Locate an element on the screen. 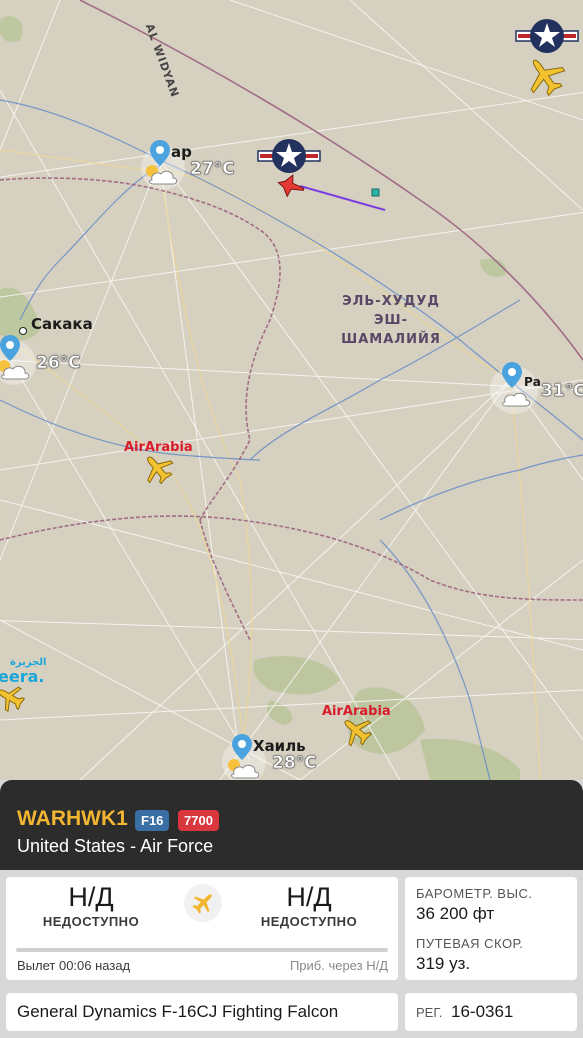 This screenshot has width=583, height=1038. city-label-2: Сакака is located at coordinates (62, 324).